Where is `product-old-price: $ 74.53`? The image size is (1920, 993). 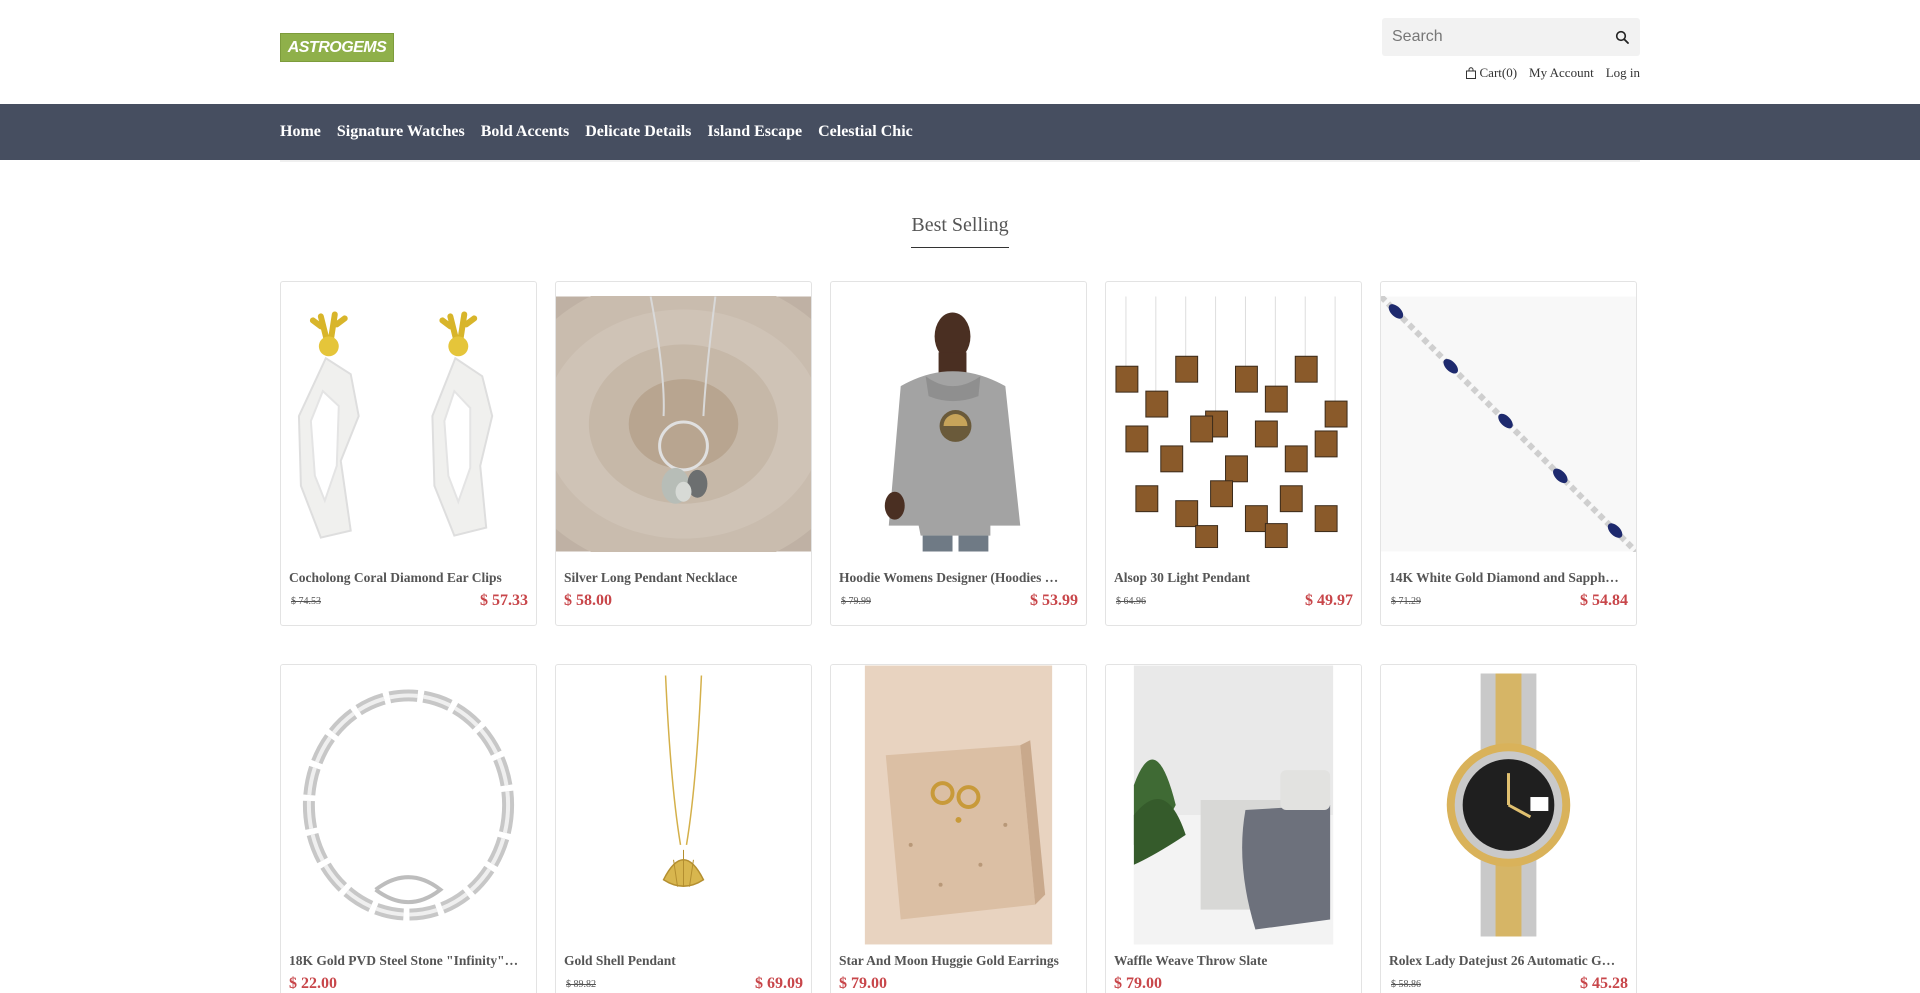
product-old-price: $ 74.53 is located at coordinates (306, 601).